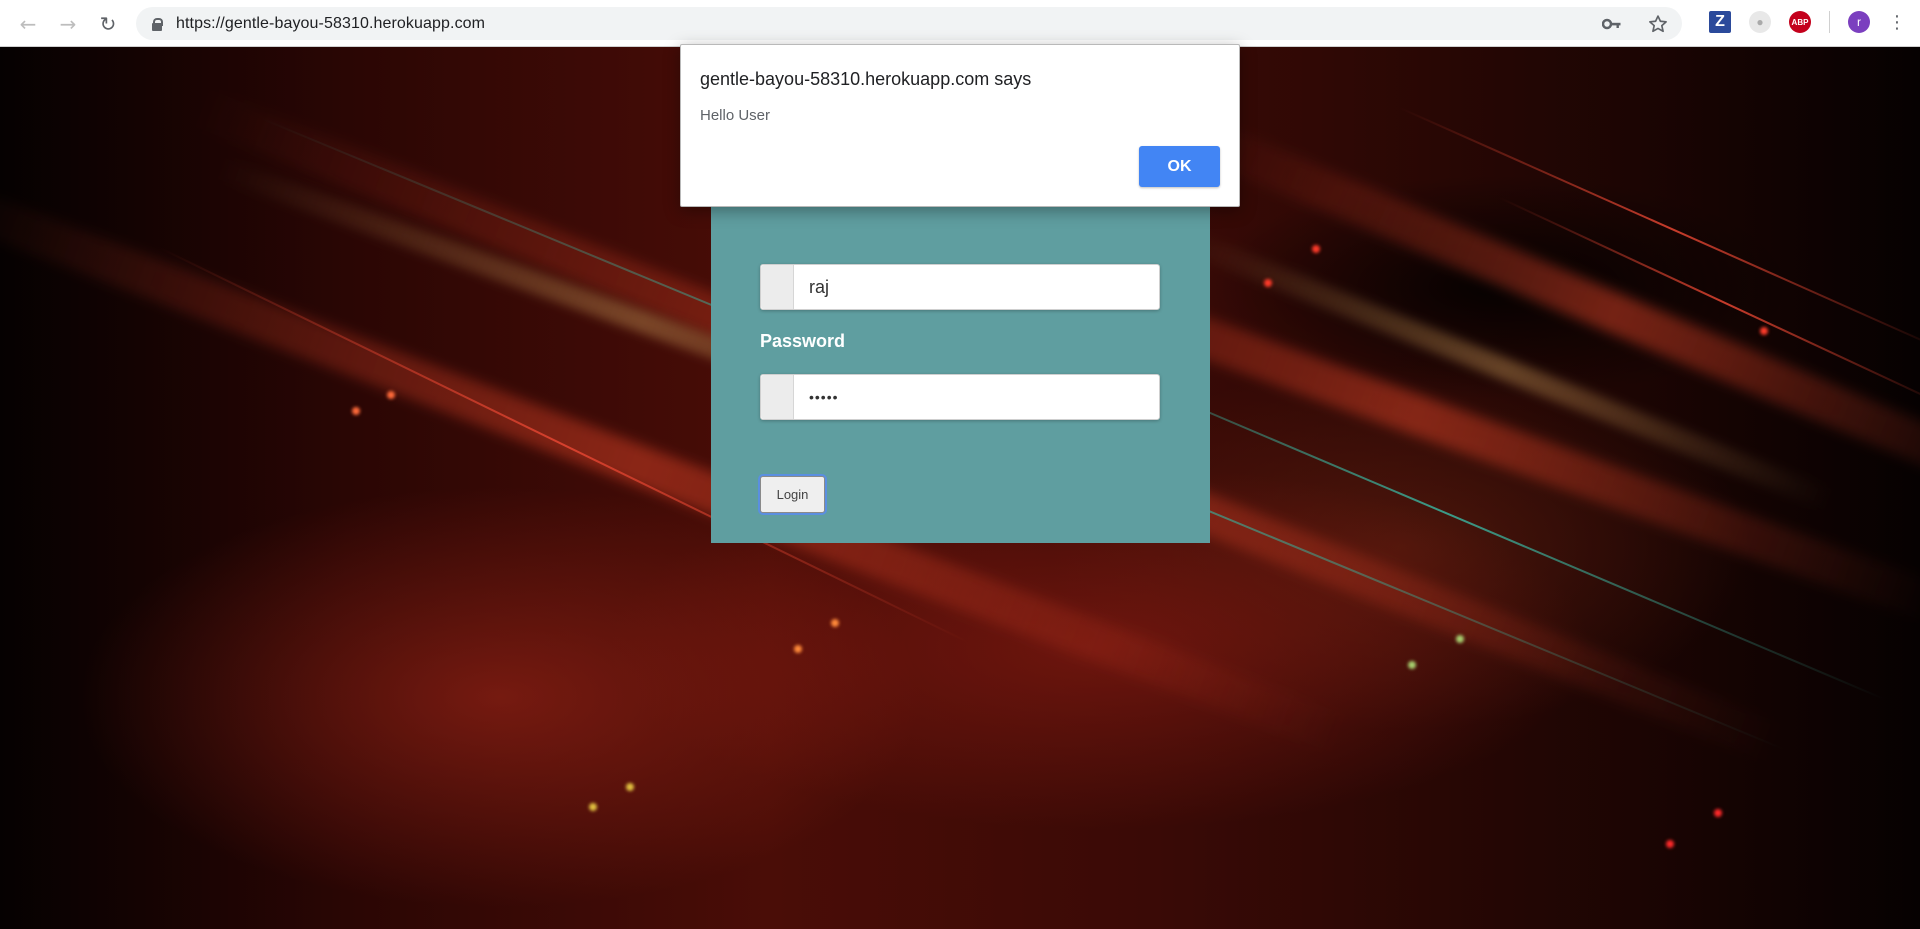 Image resolution: width=1920 pixels, height=929 pixels. What do you see at coordinates (1720, 22) in the screenshot?
I see `zotero-extension-icon: Z` at bounding box center [1720, 22].